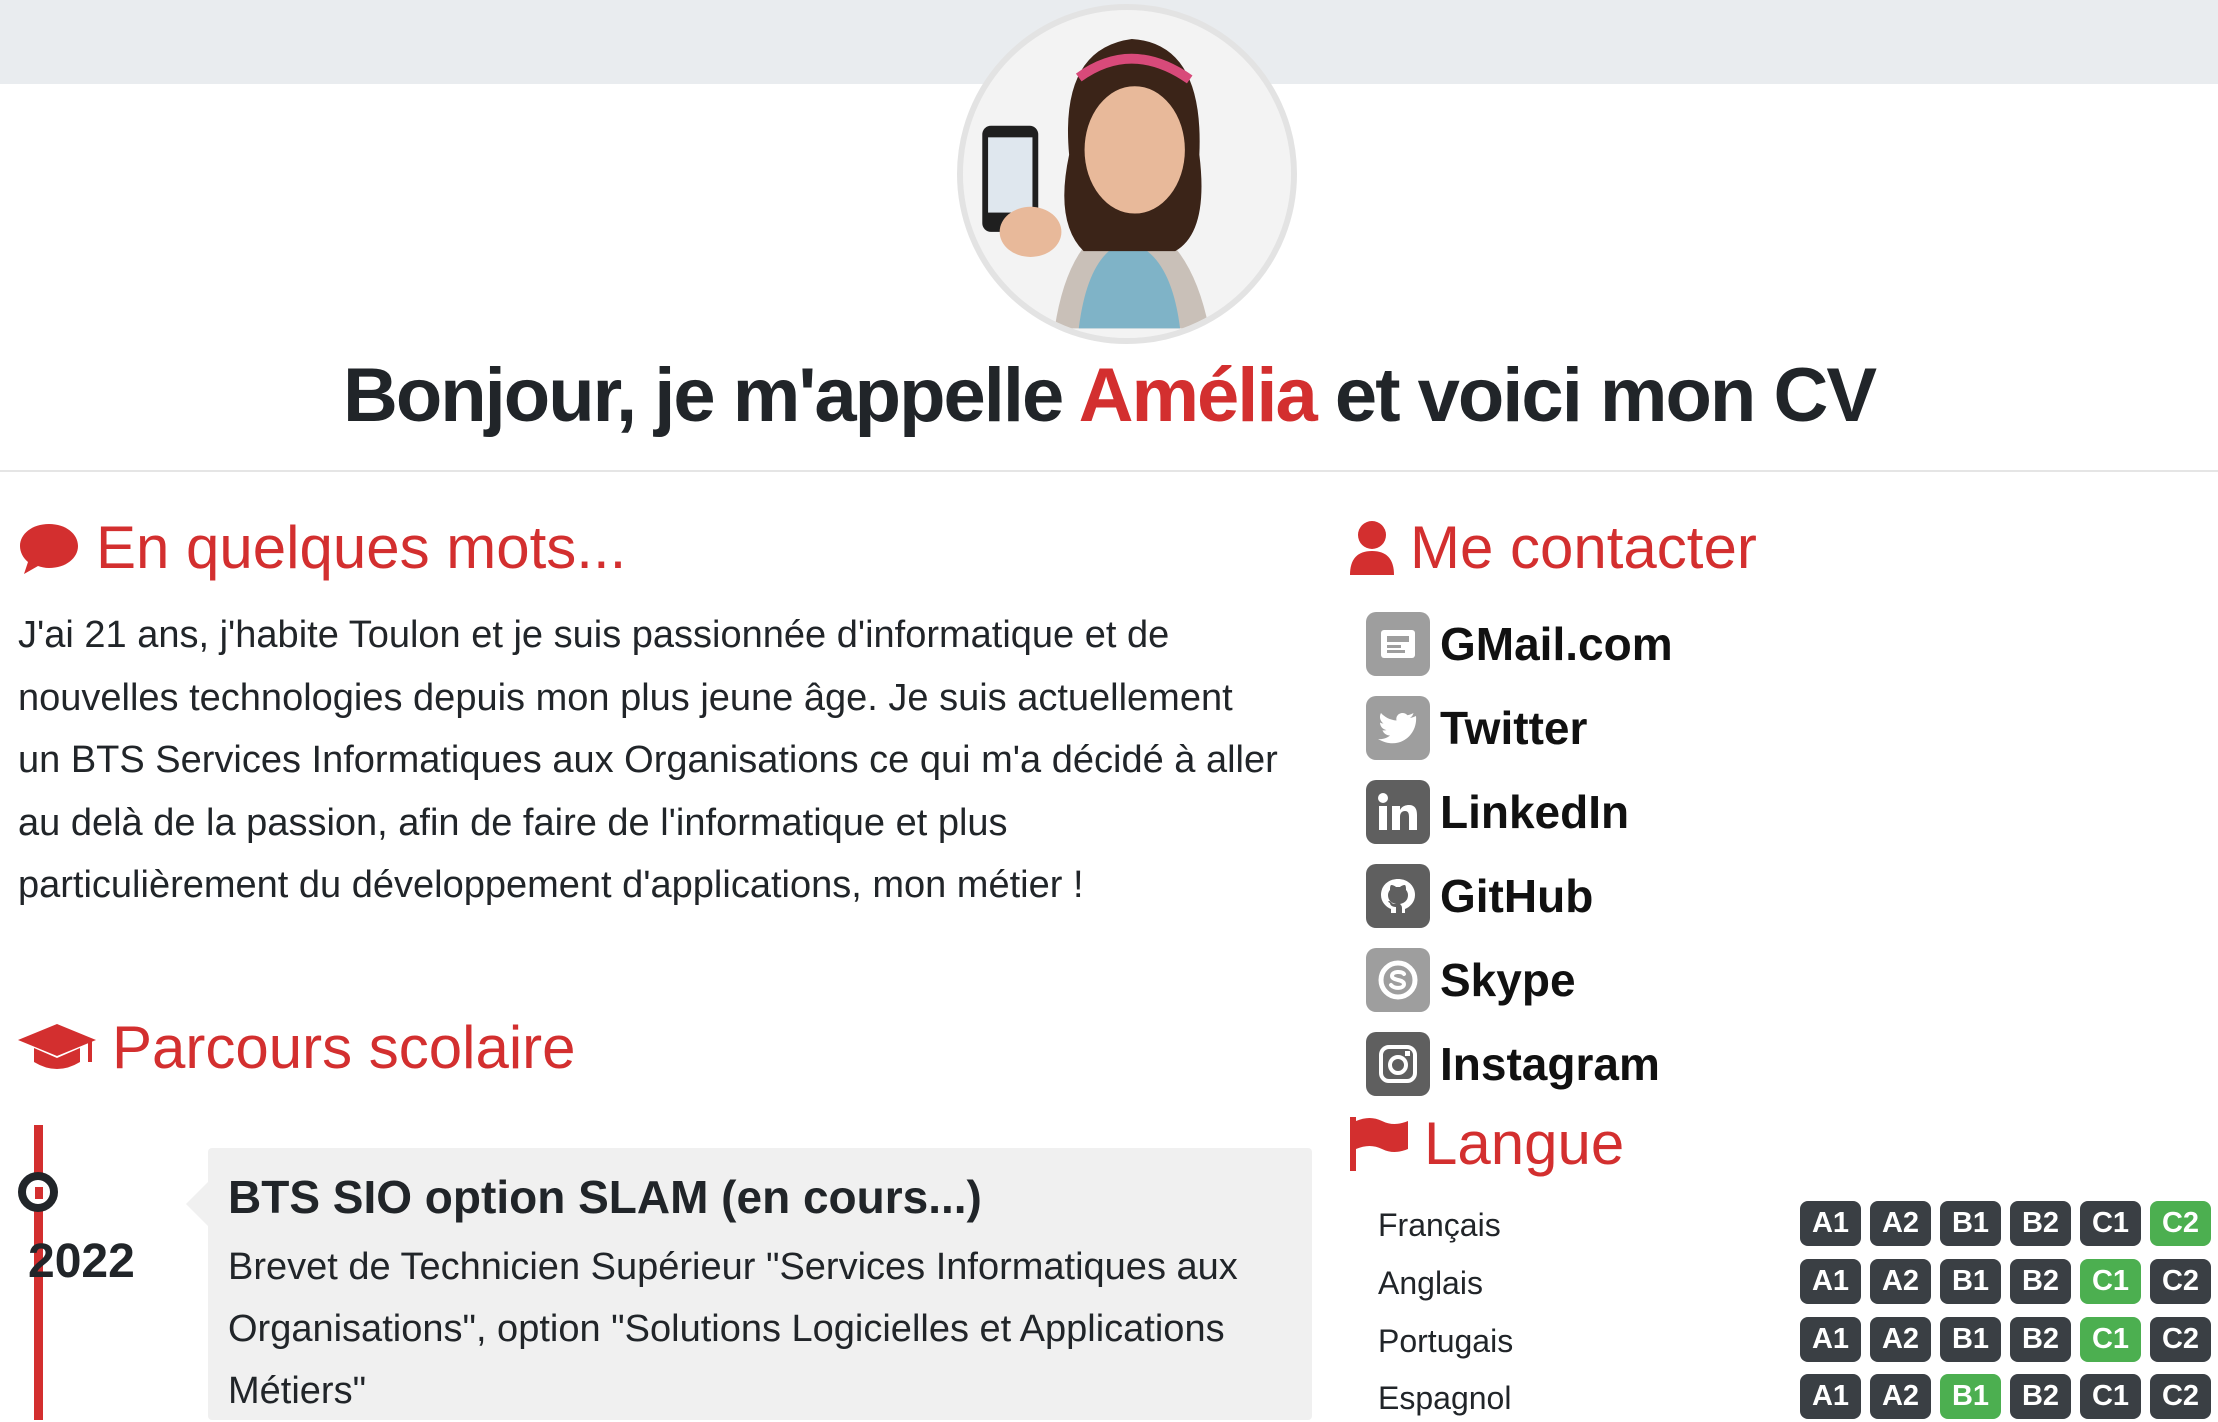  What do you see at coordinates (1398, 980) in the screenshot?
I see `skype-icon` at bounding box center [1398, 980].